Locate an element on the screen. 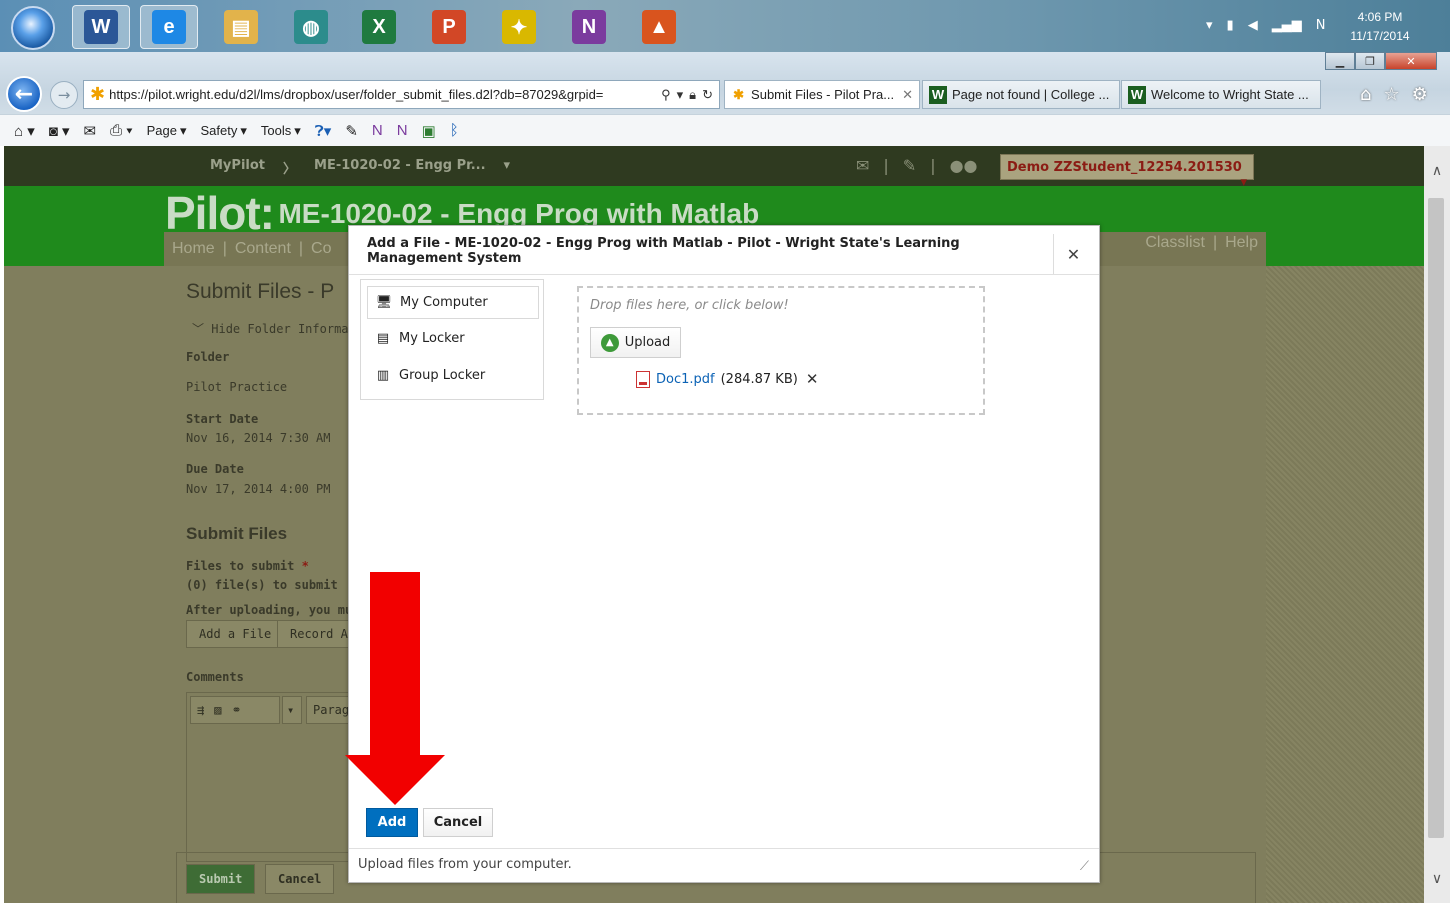 The width and height of the screenshot is (1450, 903). nav-classlist: Classlist is located at coordinates (1175, 243).